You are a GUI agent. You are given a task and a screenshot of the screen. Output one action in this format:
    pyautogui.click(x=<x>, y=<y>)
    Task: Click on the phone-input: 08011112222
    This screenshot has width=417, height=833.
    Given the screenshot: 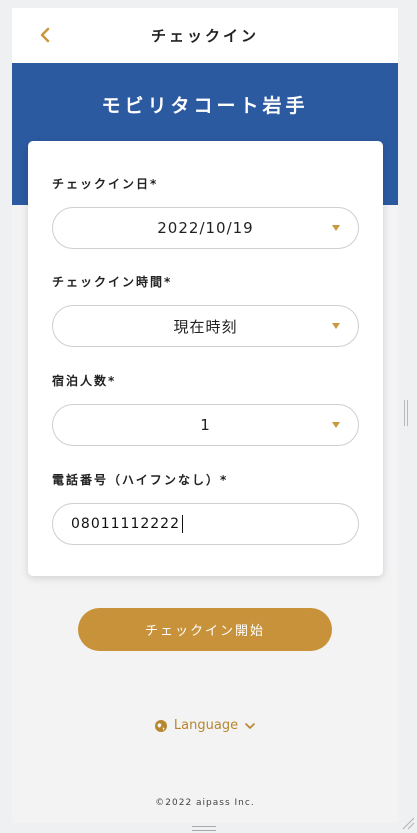 What is the action you would take?
    pyautogui.click(x=205, y=524)
    